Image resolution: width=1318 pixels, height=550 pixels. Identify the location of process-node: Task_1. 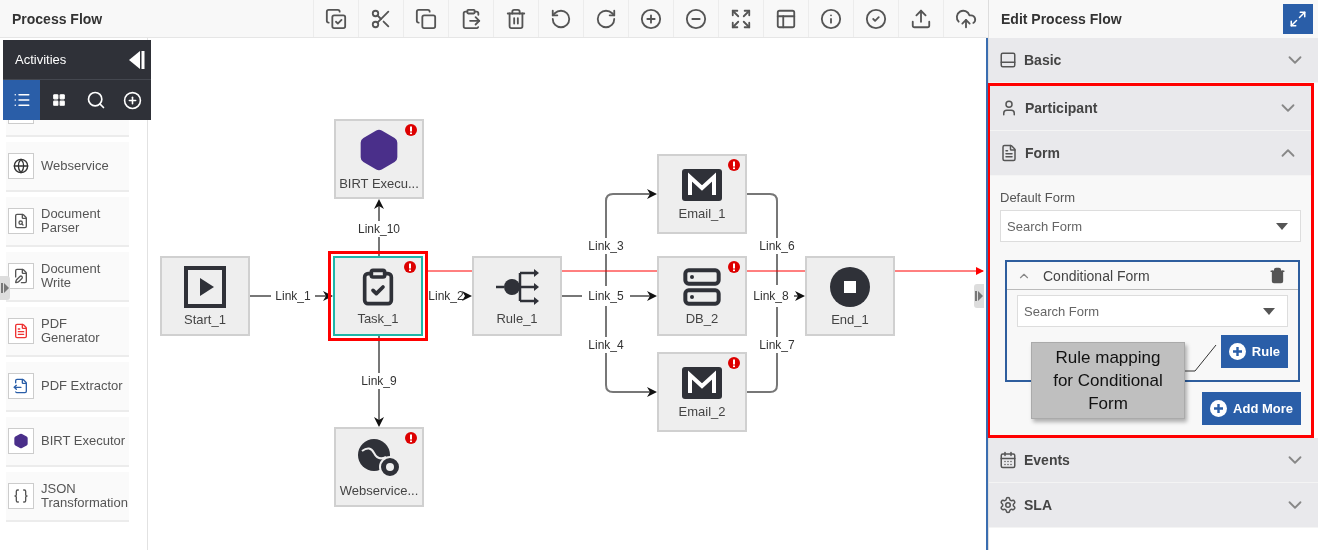
(378, 296).